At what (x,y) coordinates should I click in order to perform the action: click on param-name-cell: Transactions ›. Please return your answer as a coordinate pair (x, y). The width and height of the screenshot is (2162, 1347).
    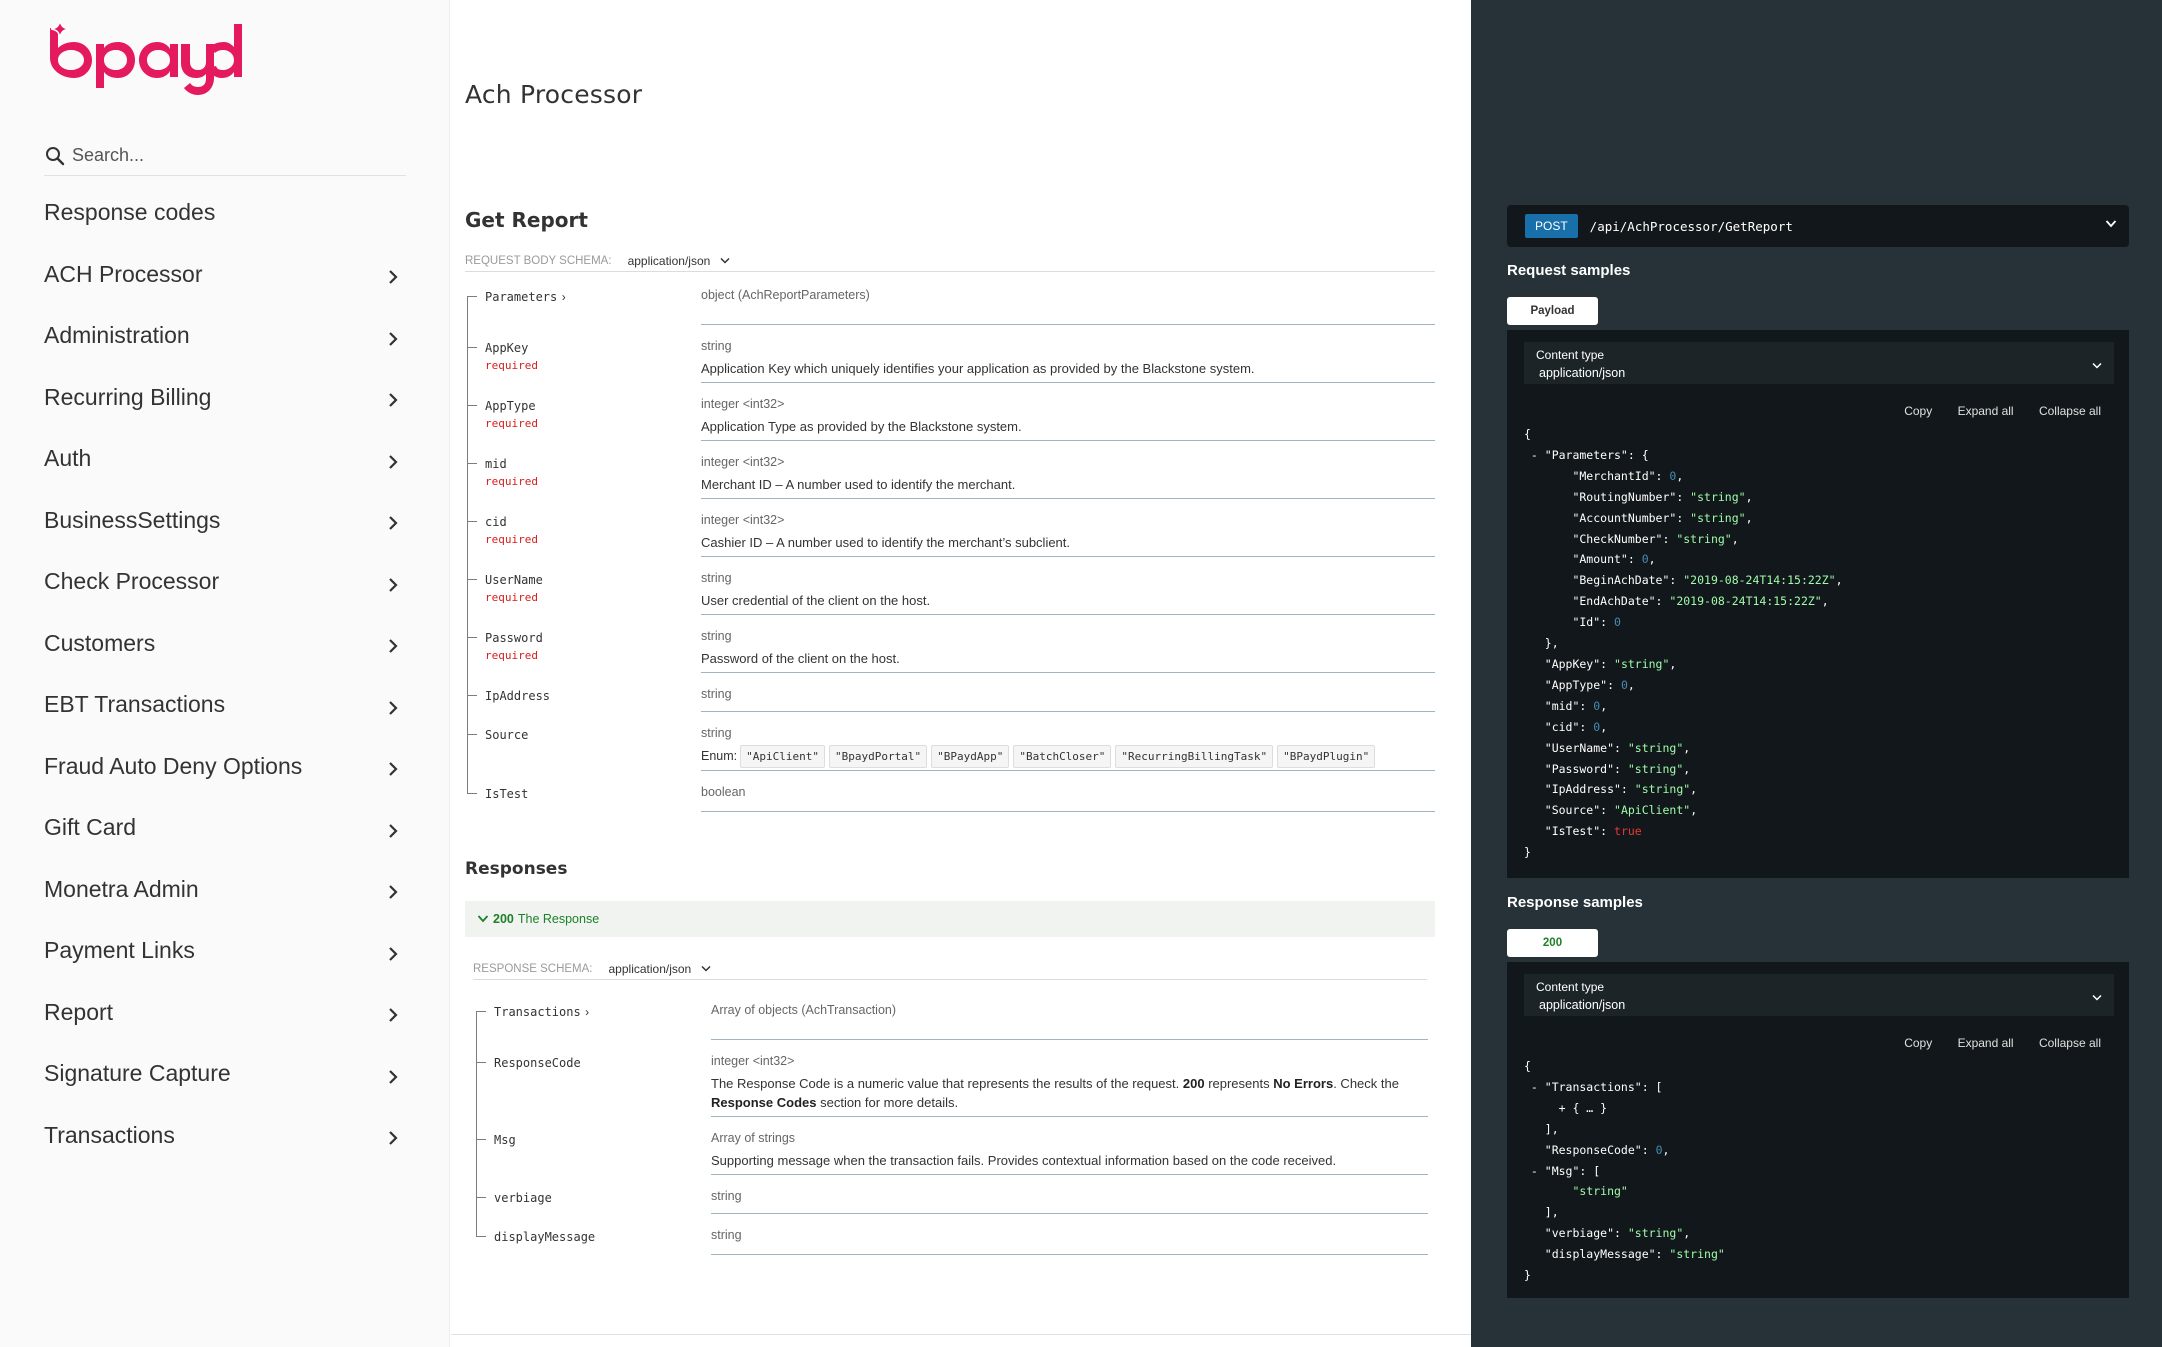
    Looking at the image, I should click on (592, 1021).